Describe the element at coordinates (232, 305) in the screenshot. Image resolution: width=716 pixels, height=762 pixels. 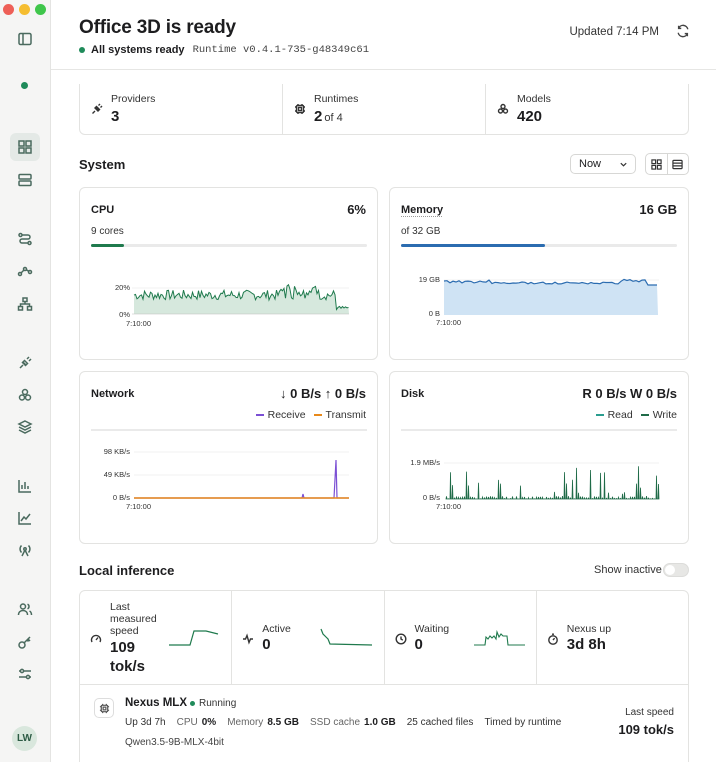
I see `cpu-chart: 20% 0% 7:10:00` at that location.